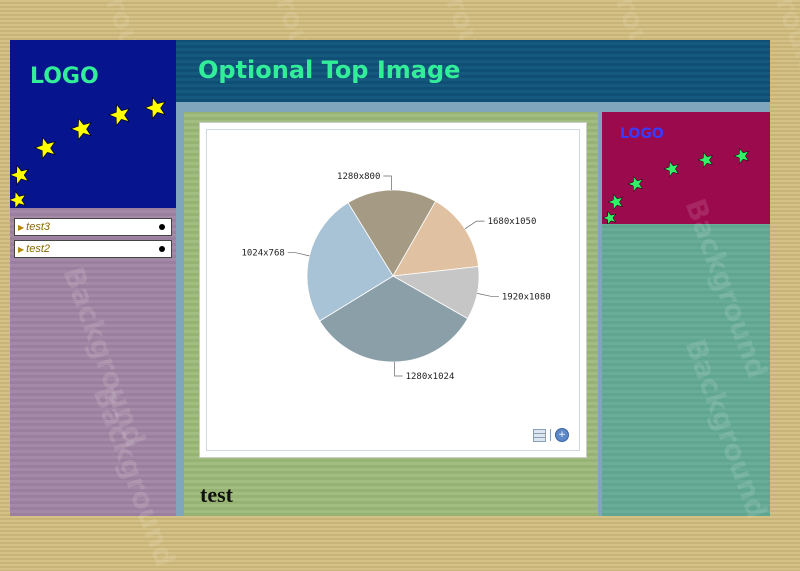  Describe the element at coordinates (562, 435) in the screenshot. I see `zoom-icon: +` at that location.